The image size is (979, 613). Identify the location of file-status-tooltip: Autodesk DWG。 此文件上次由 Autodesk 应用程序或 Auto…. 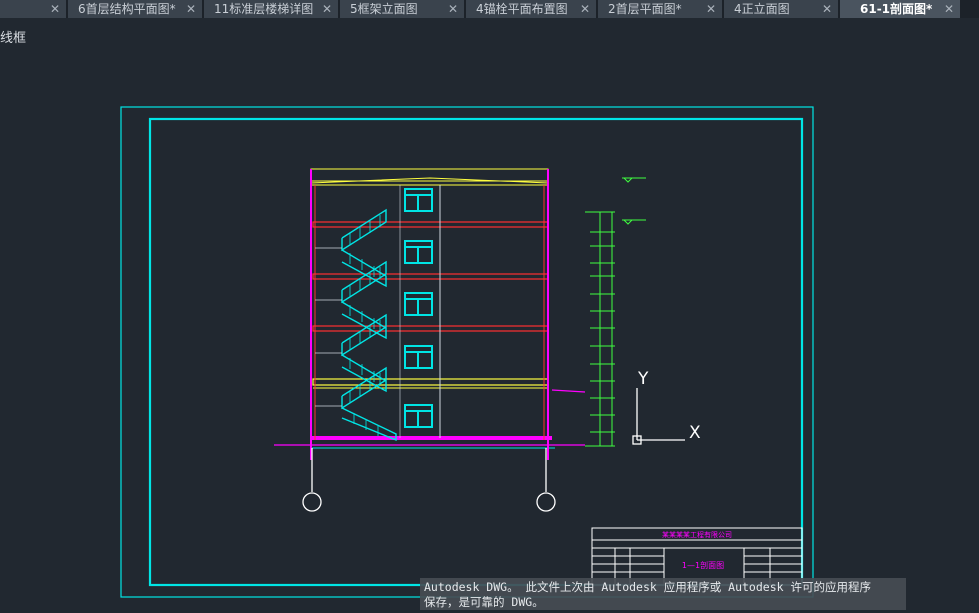
(663, 594).